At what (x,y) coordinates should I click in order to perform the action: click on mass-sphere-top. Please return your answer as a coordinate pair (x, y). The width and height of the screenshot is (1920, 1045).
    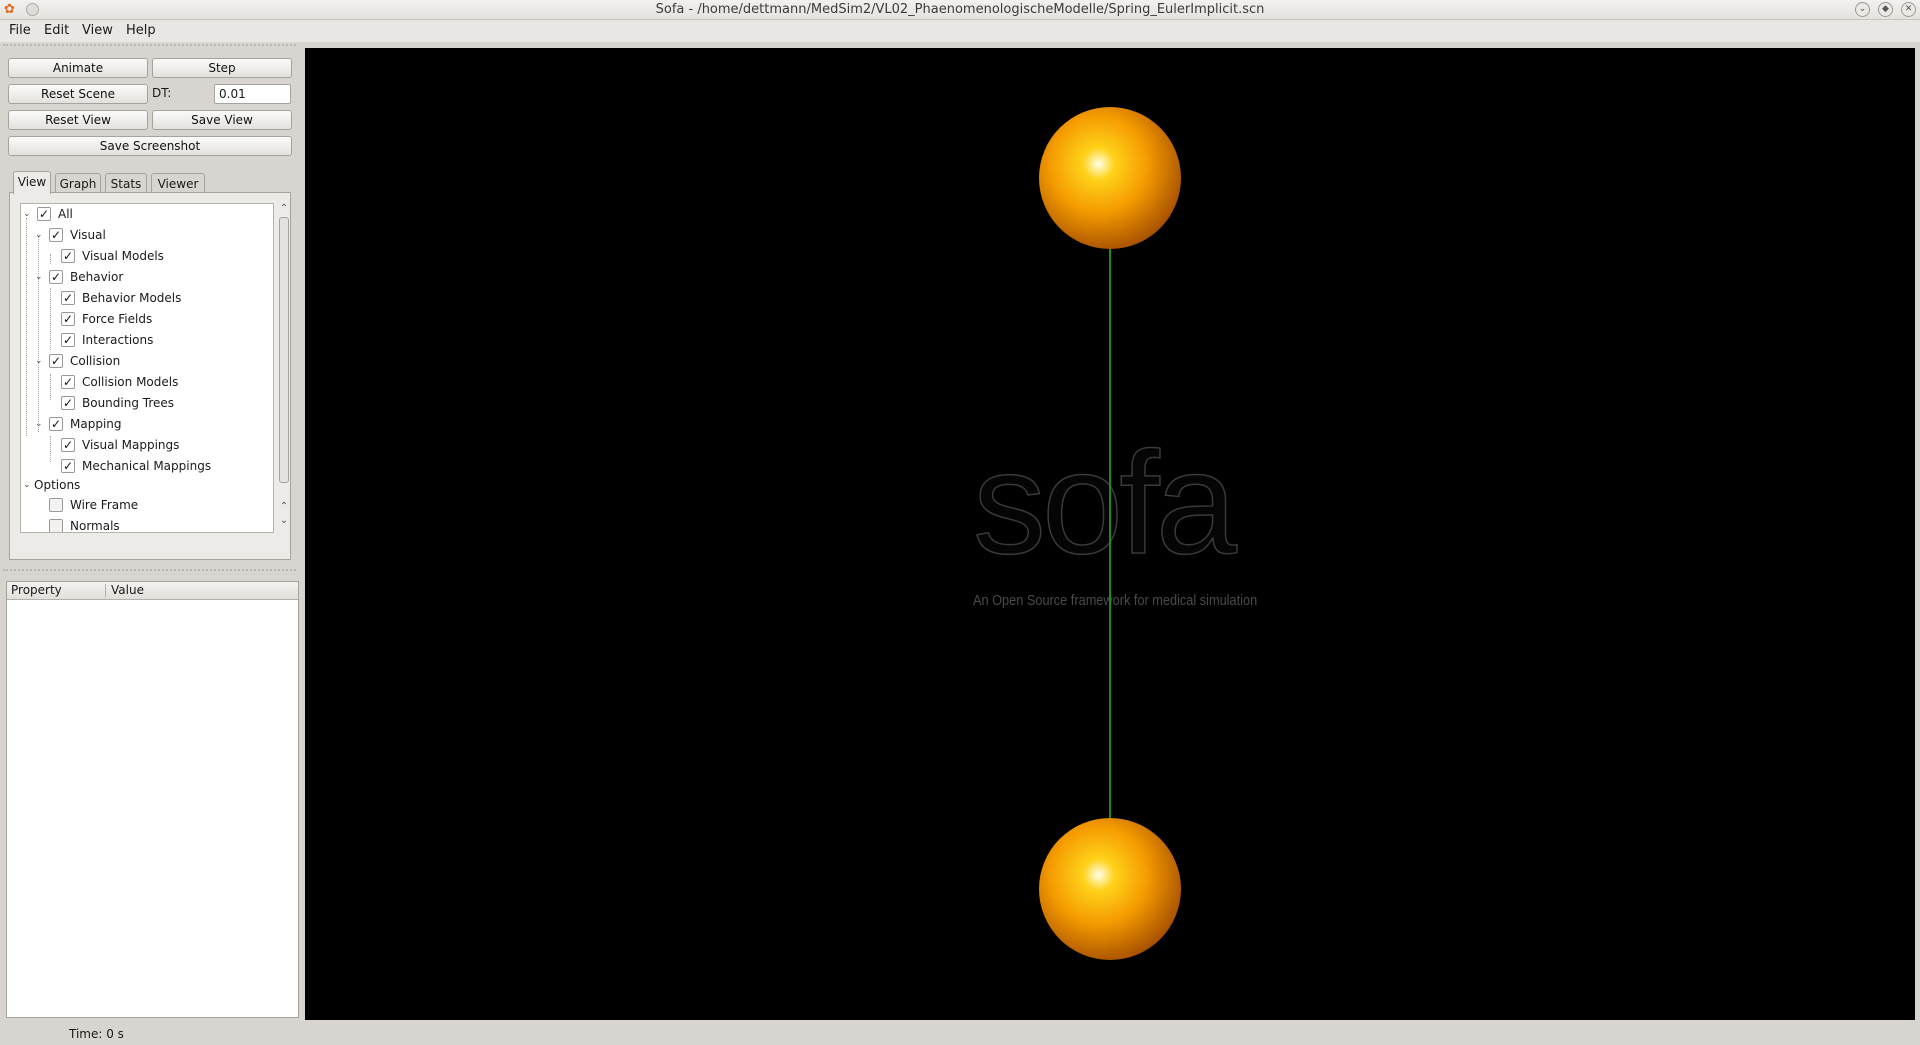
    Looking at the image, I should click on (1110, 178).